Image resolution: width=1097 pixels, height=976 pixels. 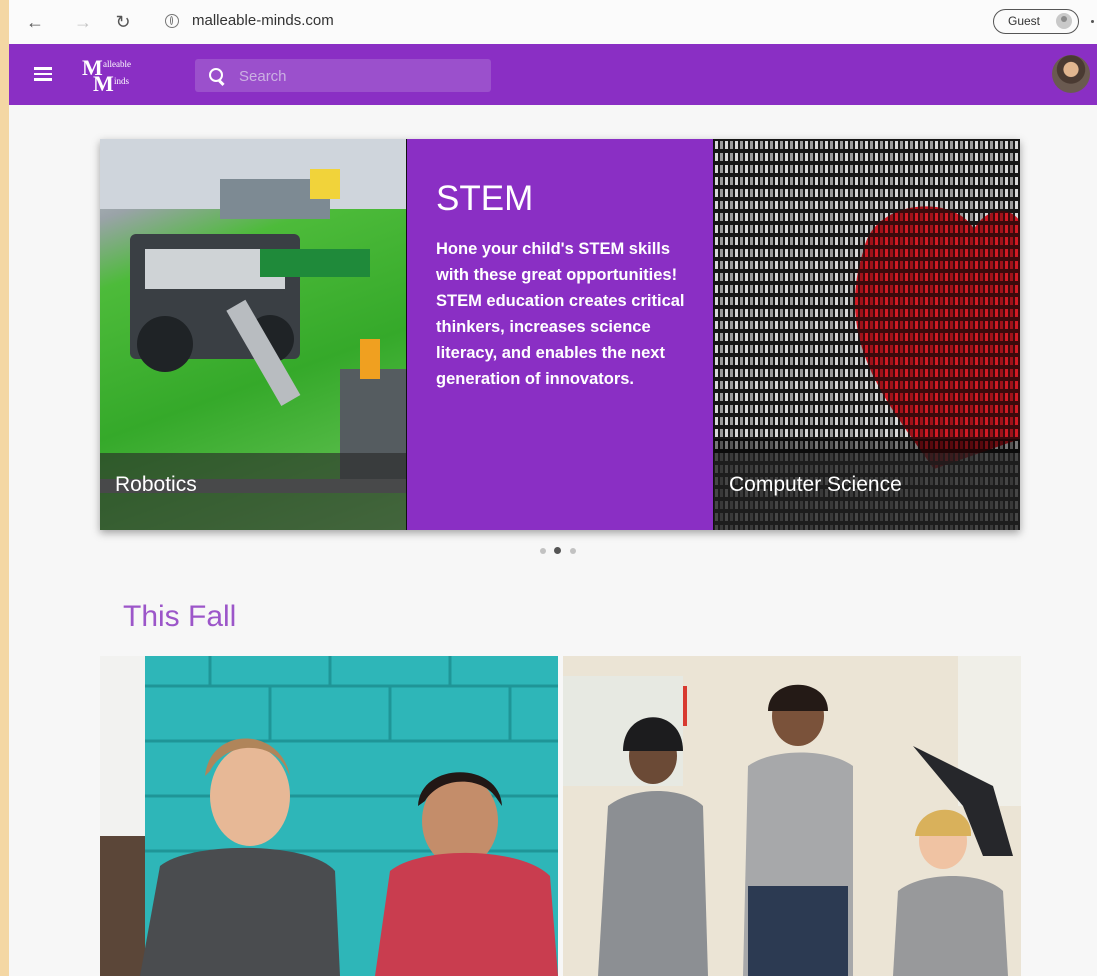 What do you see at coordinates (172, 21) in the screenshot?
I see `site-info-icon` at bounding box center [172, 21].